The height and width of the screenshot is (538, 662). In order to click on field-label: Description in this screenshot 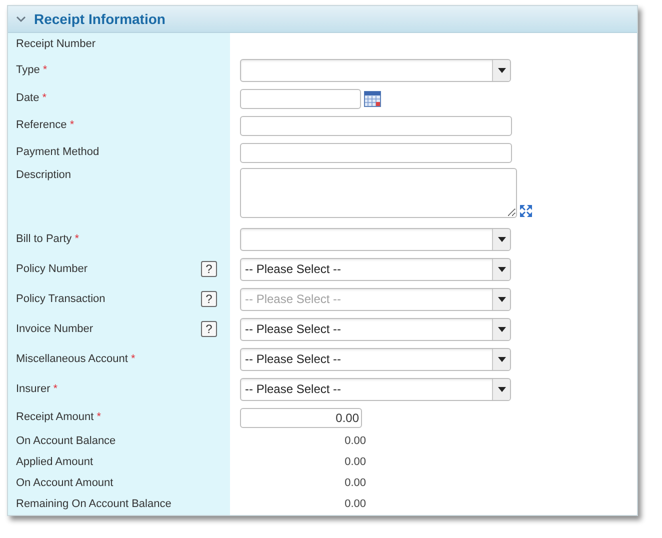, I will do `click(44, 175)`.